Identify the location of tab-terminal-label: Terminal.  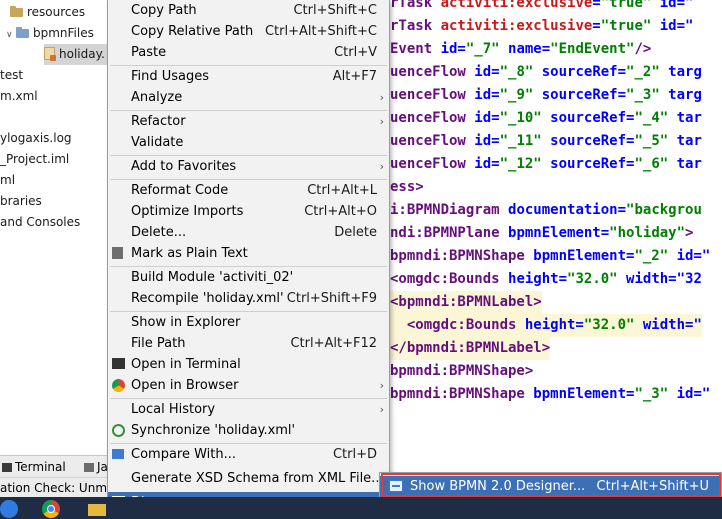
(40, 467).